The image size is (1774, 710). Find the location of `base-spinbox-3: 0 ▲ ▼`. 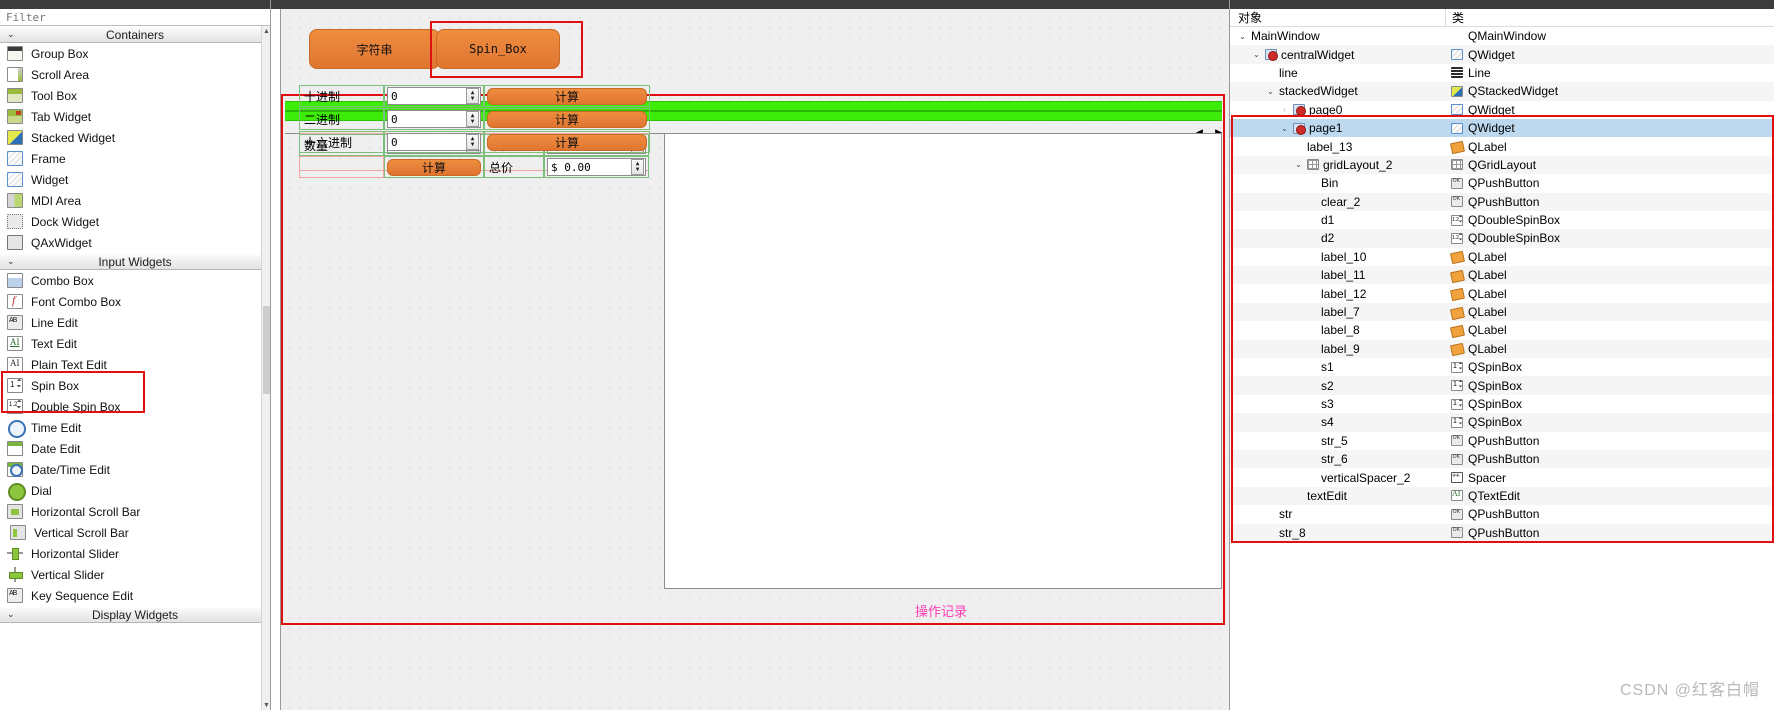

base-spinbox-3: 0 ▲ ▼ is located at coordinates (434, 142).